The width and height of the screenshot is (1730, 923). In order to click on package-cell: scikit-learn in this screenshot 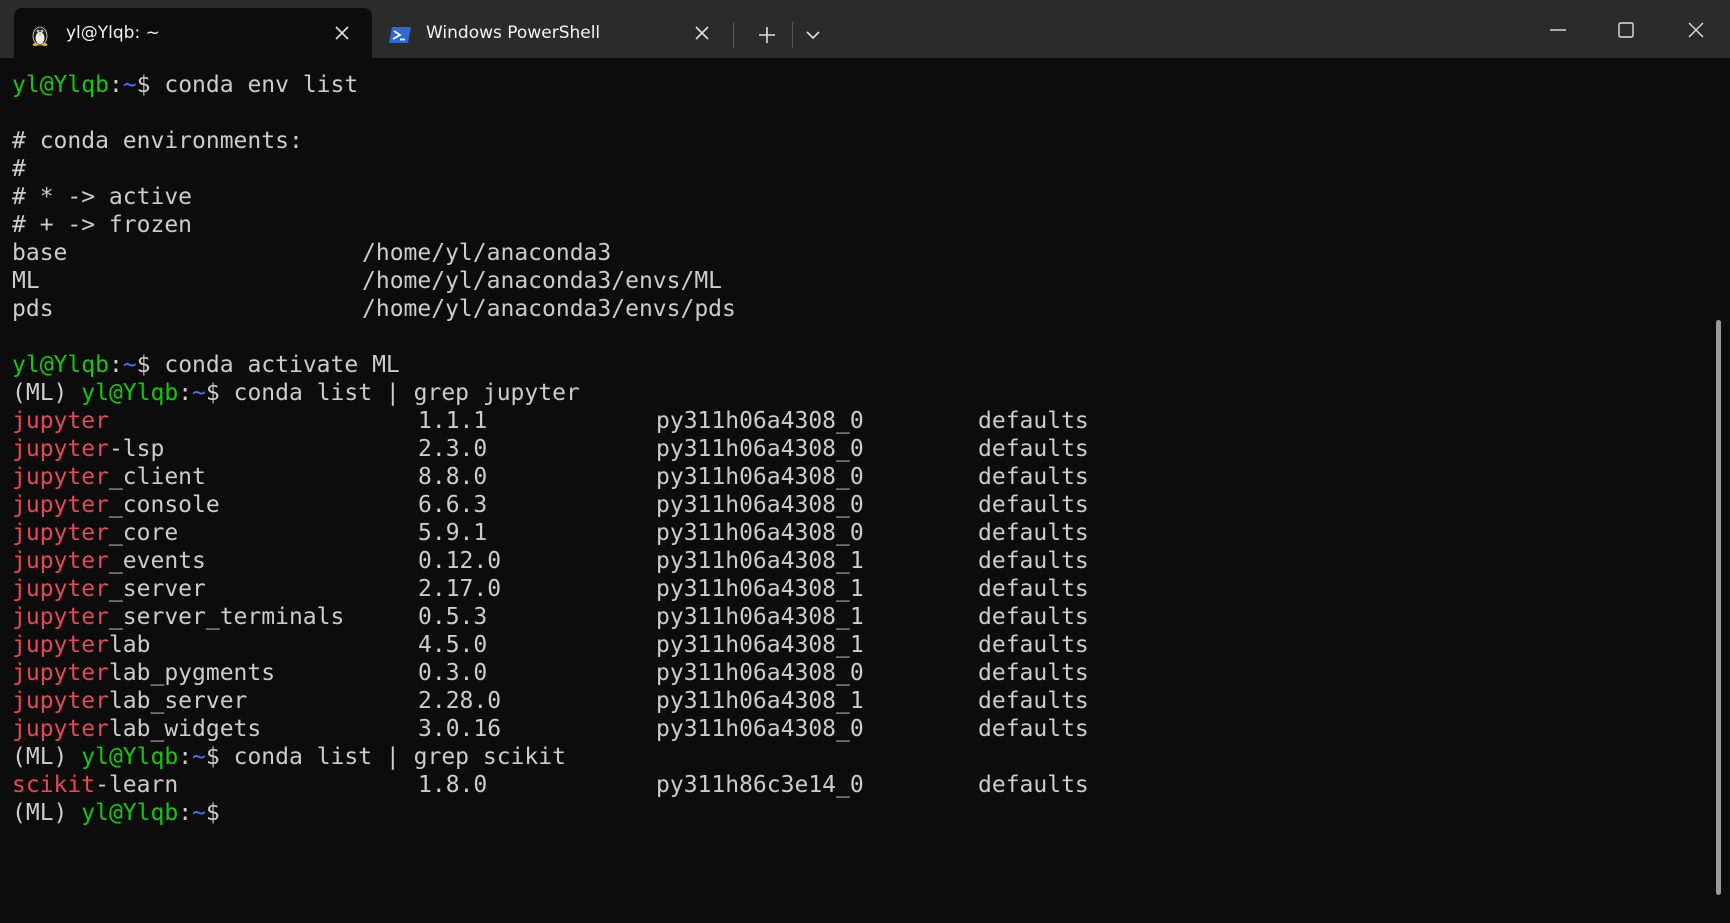, I will do `click(95, 785)`.